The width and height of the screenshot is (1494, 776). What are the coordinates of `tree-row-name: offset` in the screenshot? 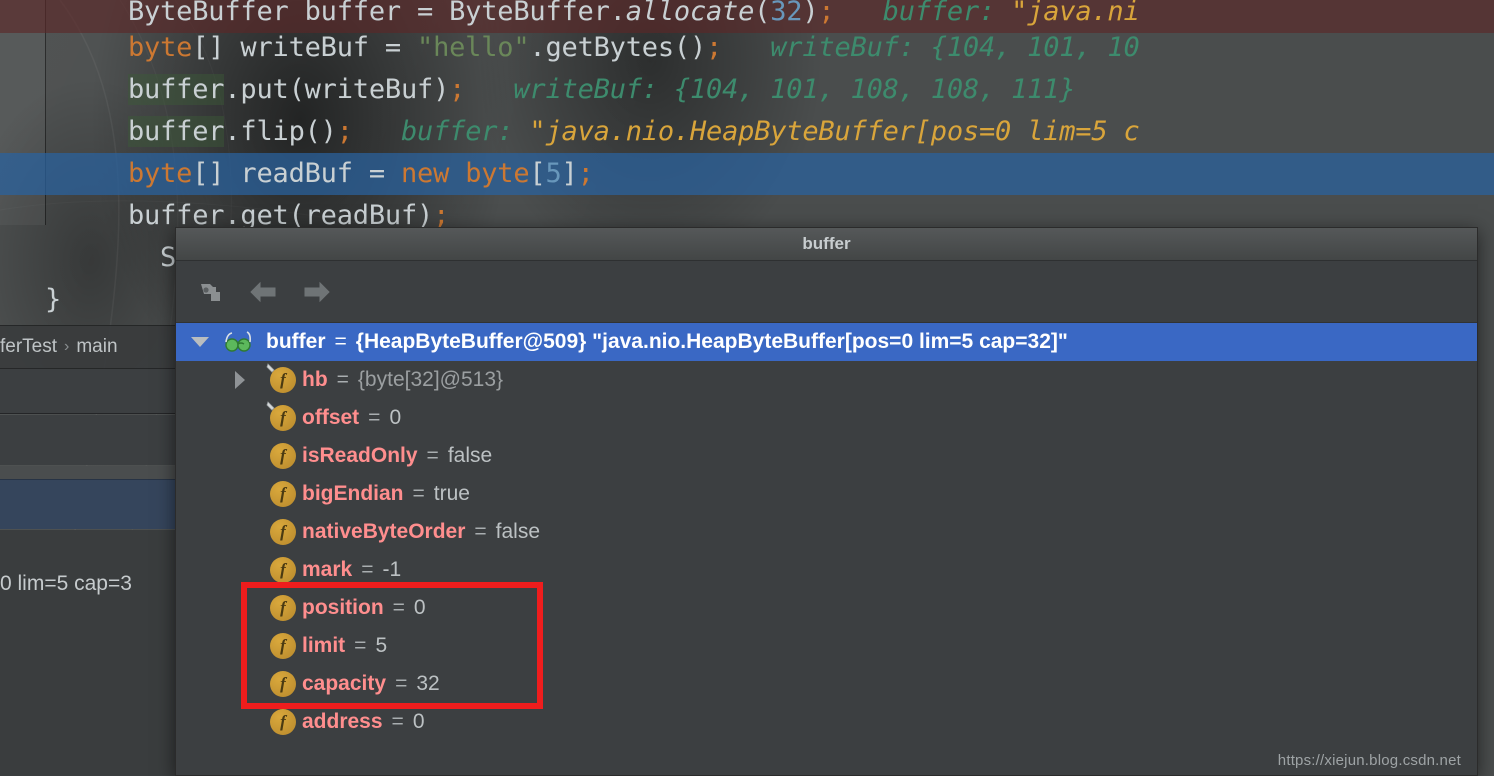 It's located at (331, 417).